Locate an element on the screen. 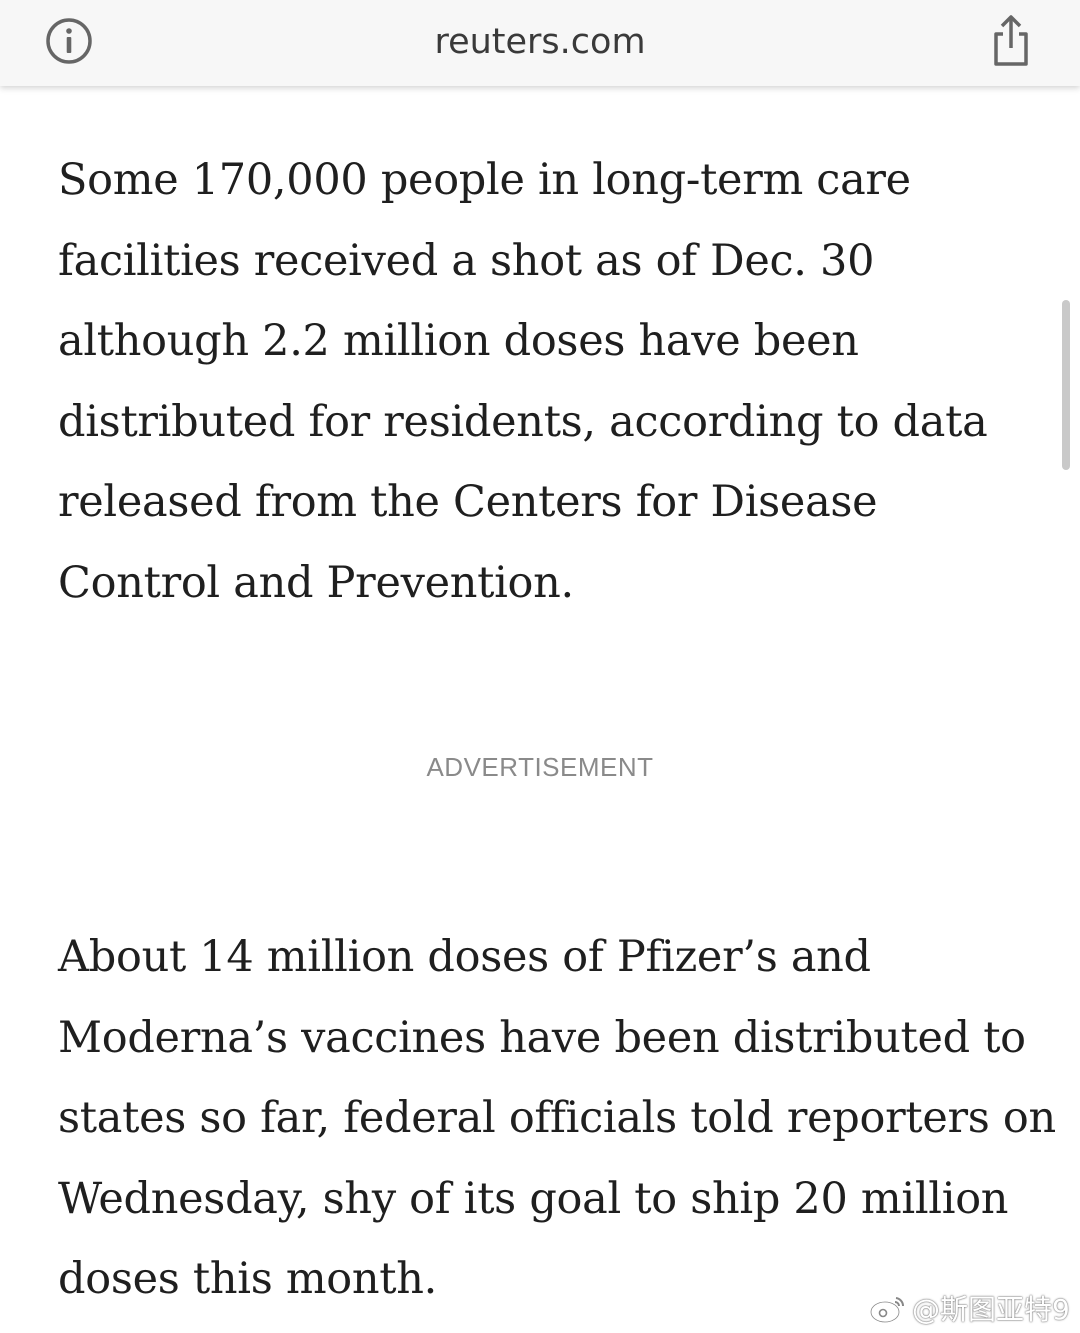 This screenshot has width=1080, height=1333. weibo-icon is located at coordinates (887, 1310).